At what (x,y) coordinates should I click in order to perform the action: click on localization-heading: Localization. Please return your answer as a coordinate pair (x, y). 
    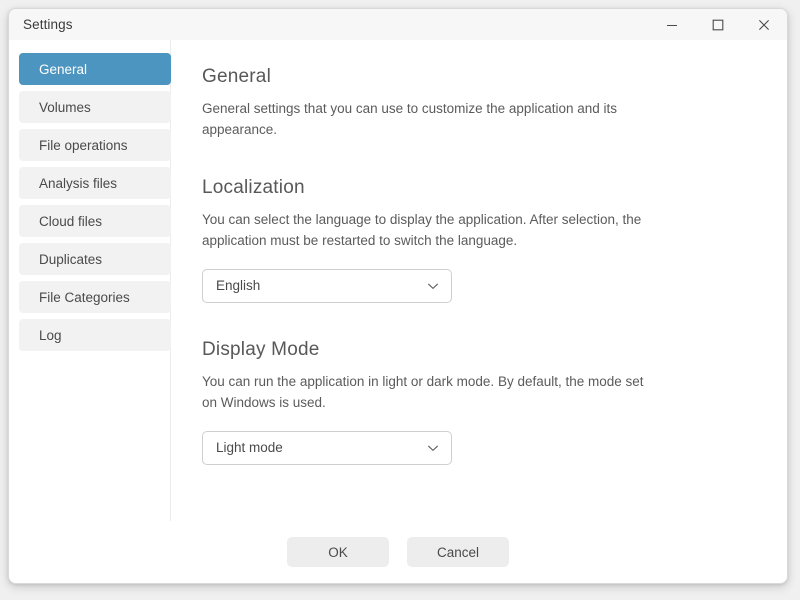
    Looking at the image, I should click on (253, 187).